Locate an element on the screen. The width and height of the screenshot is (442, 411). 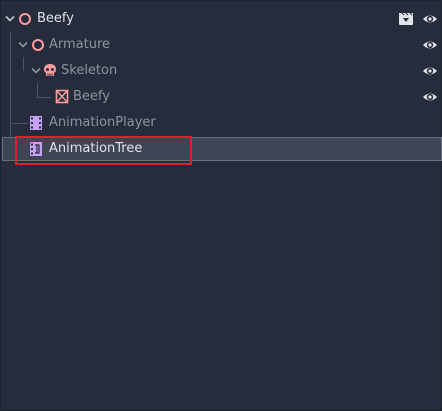
tree-item-beefy-mesh: Beefy is located at coordinates (222, 97).